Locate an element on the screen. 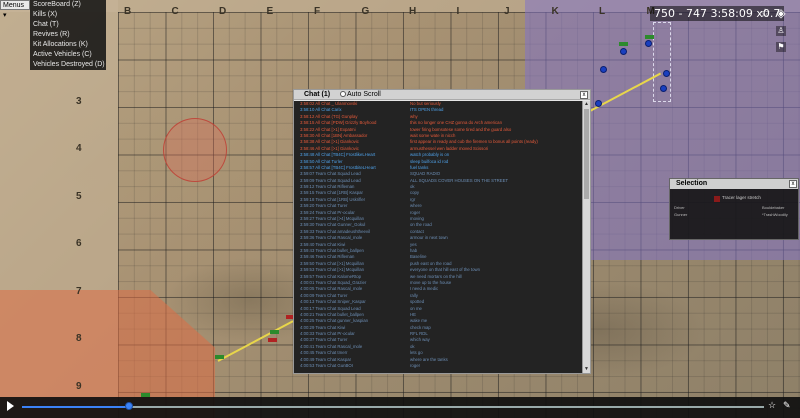  selected-vehicle-name: Tracer lager stretch is located at coordinates (741, 197).